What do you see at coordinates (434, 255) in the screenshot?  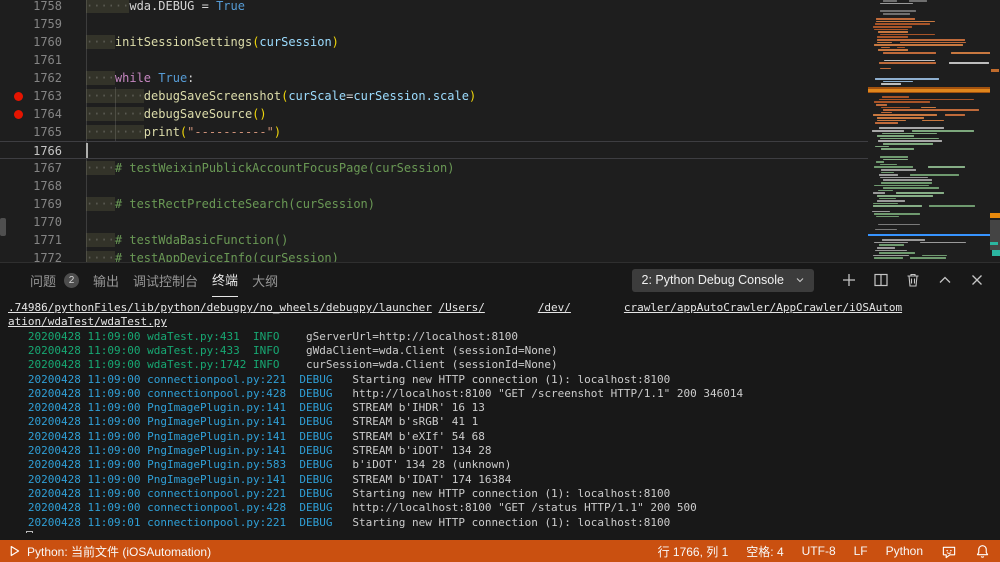 I see `code-line: 1772 ····# testAppDeviceInfo(curSession)` at bounding box center [434, 255].